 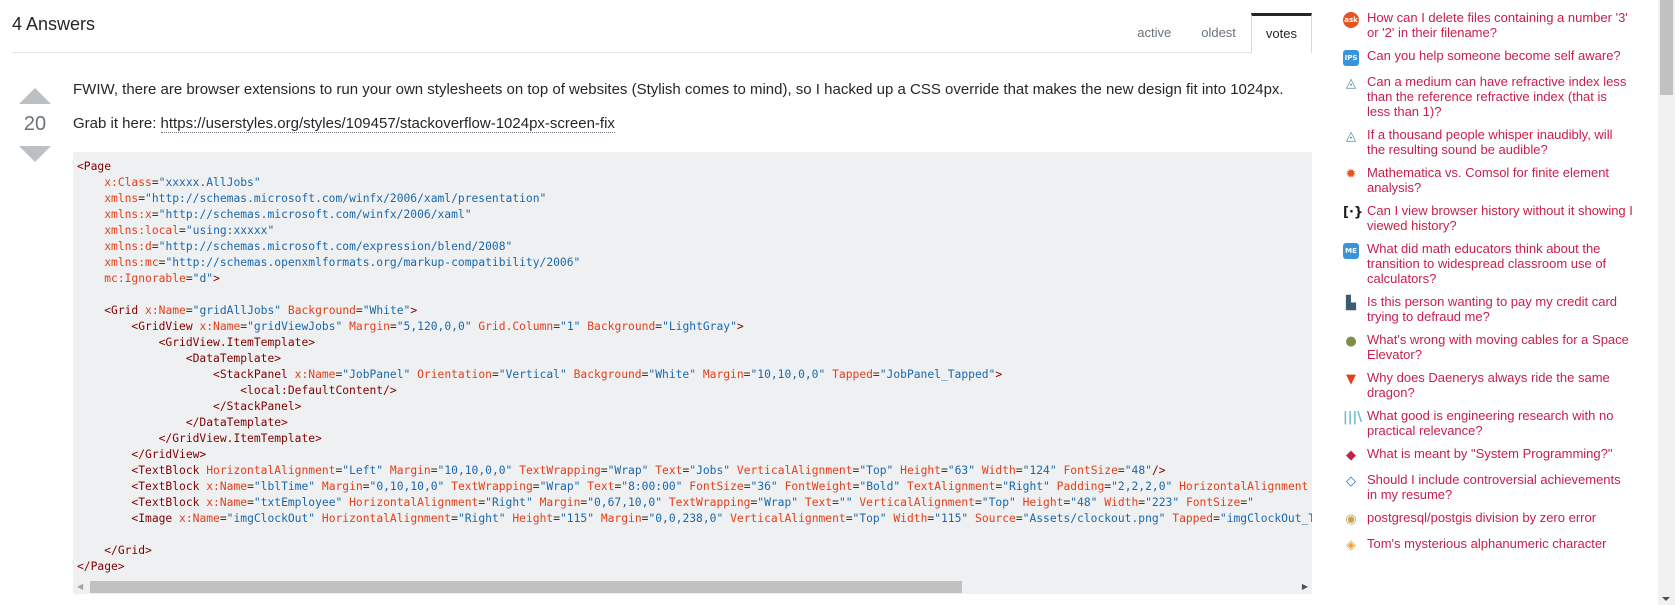 What do you see at coordinates (54, 24) in the screenshot?
I see `answers-count-title: 4 Answers` at bounding box center [54, 24].